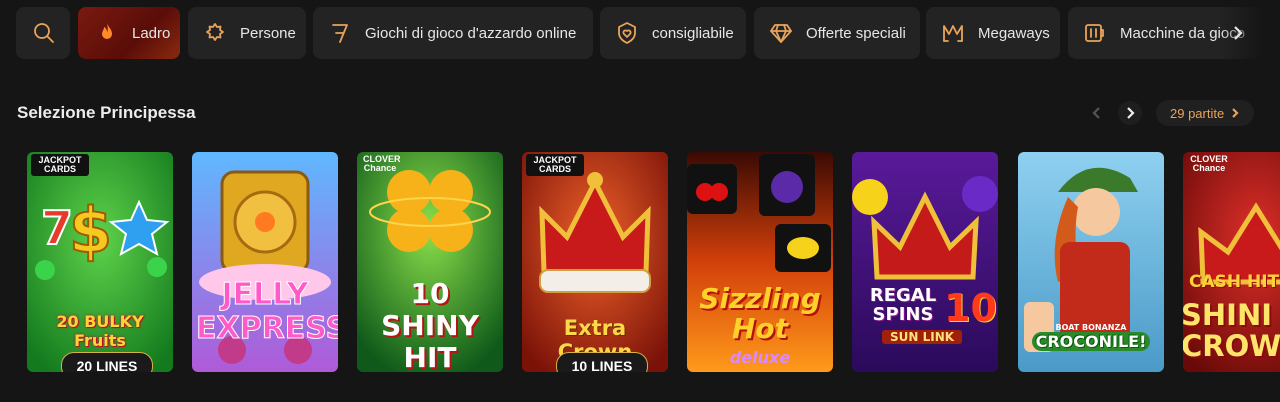 This screenshot has width=1280, height=402. I want to click on category-label: Ladro, so click(151, 33).